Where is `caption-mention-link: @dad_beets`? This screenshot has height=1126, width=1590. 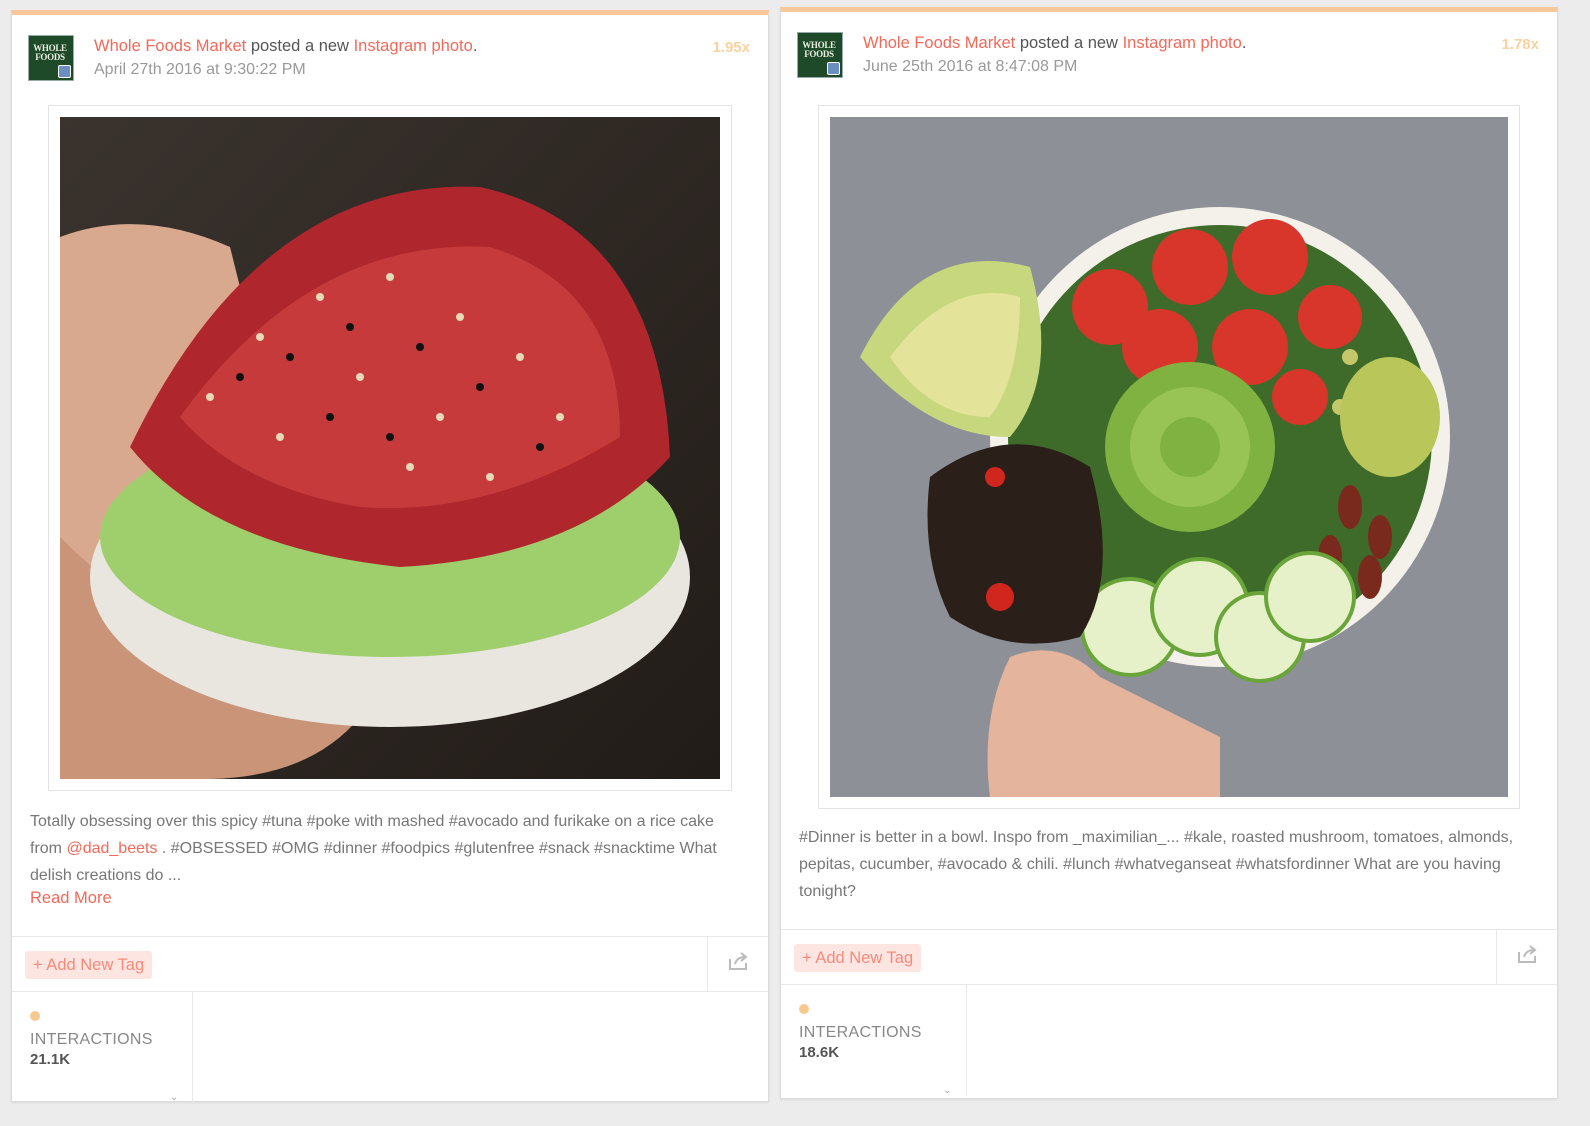
caption-mention-link: @dad_beets is located at coordinates (111, 848).